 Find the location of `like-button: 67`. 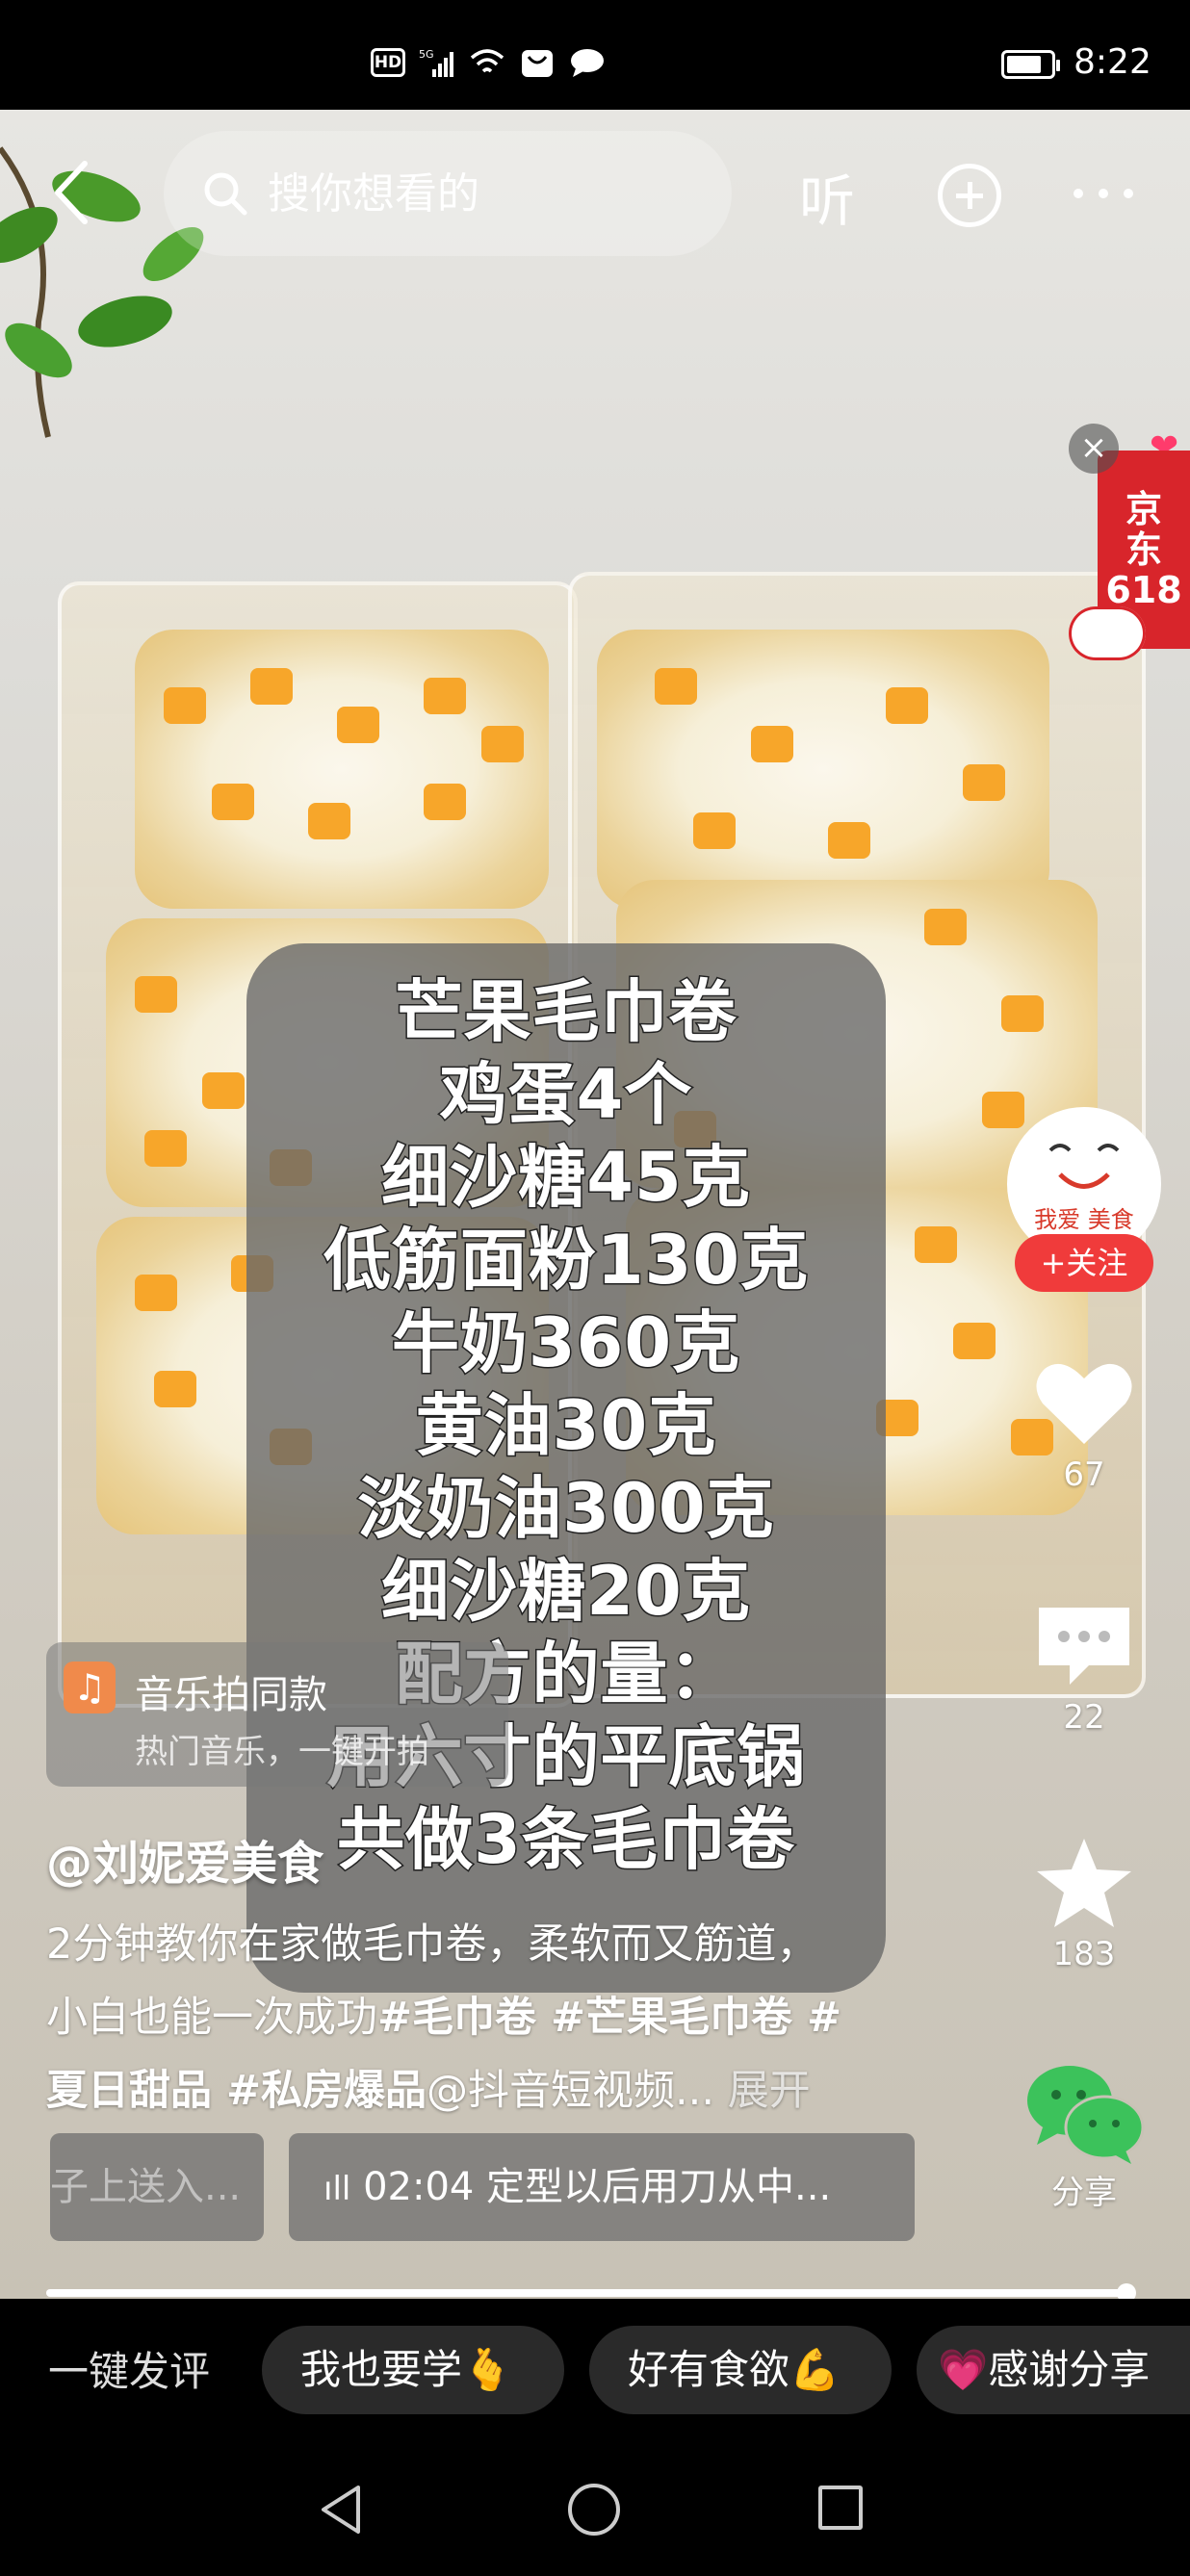

like-button: 67 is located at coordinates (1085, 1424).